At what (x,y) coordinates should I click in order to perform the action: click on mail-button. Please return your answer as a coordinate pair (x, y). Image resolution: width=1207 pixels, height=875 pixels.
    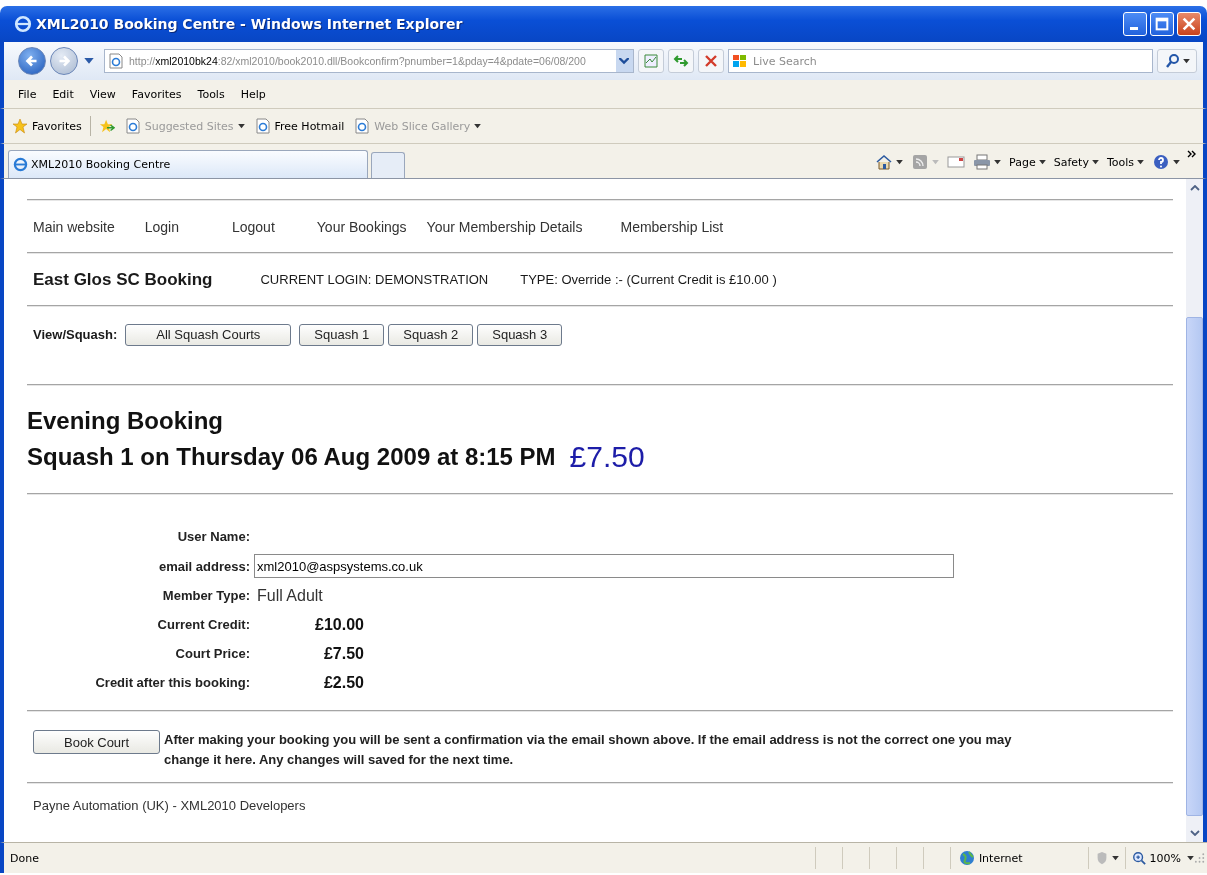
    Looking at the image, I should click on (956, 162).